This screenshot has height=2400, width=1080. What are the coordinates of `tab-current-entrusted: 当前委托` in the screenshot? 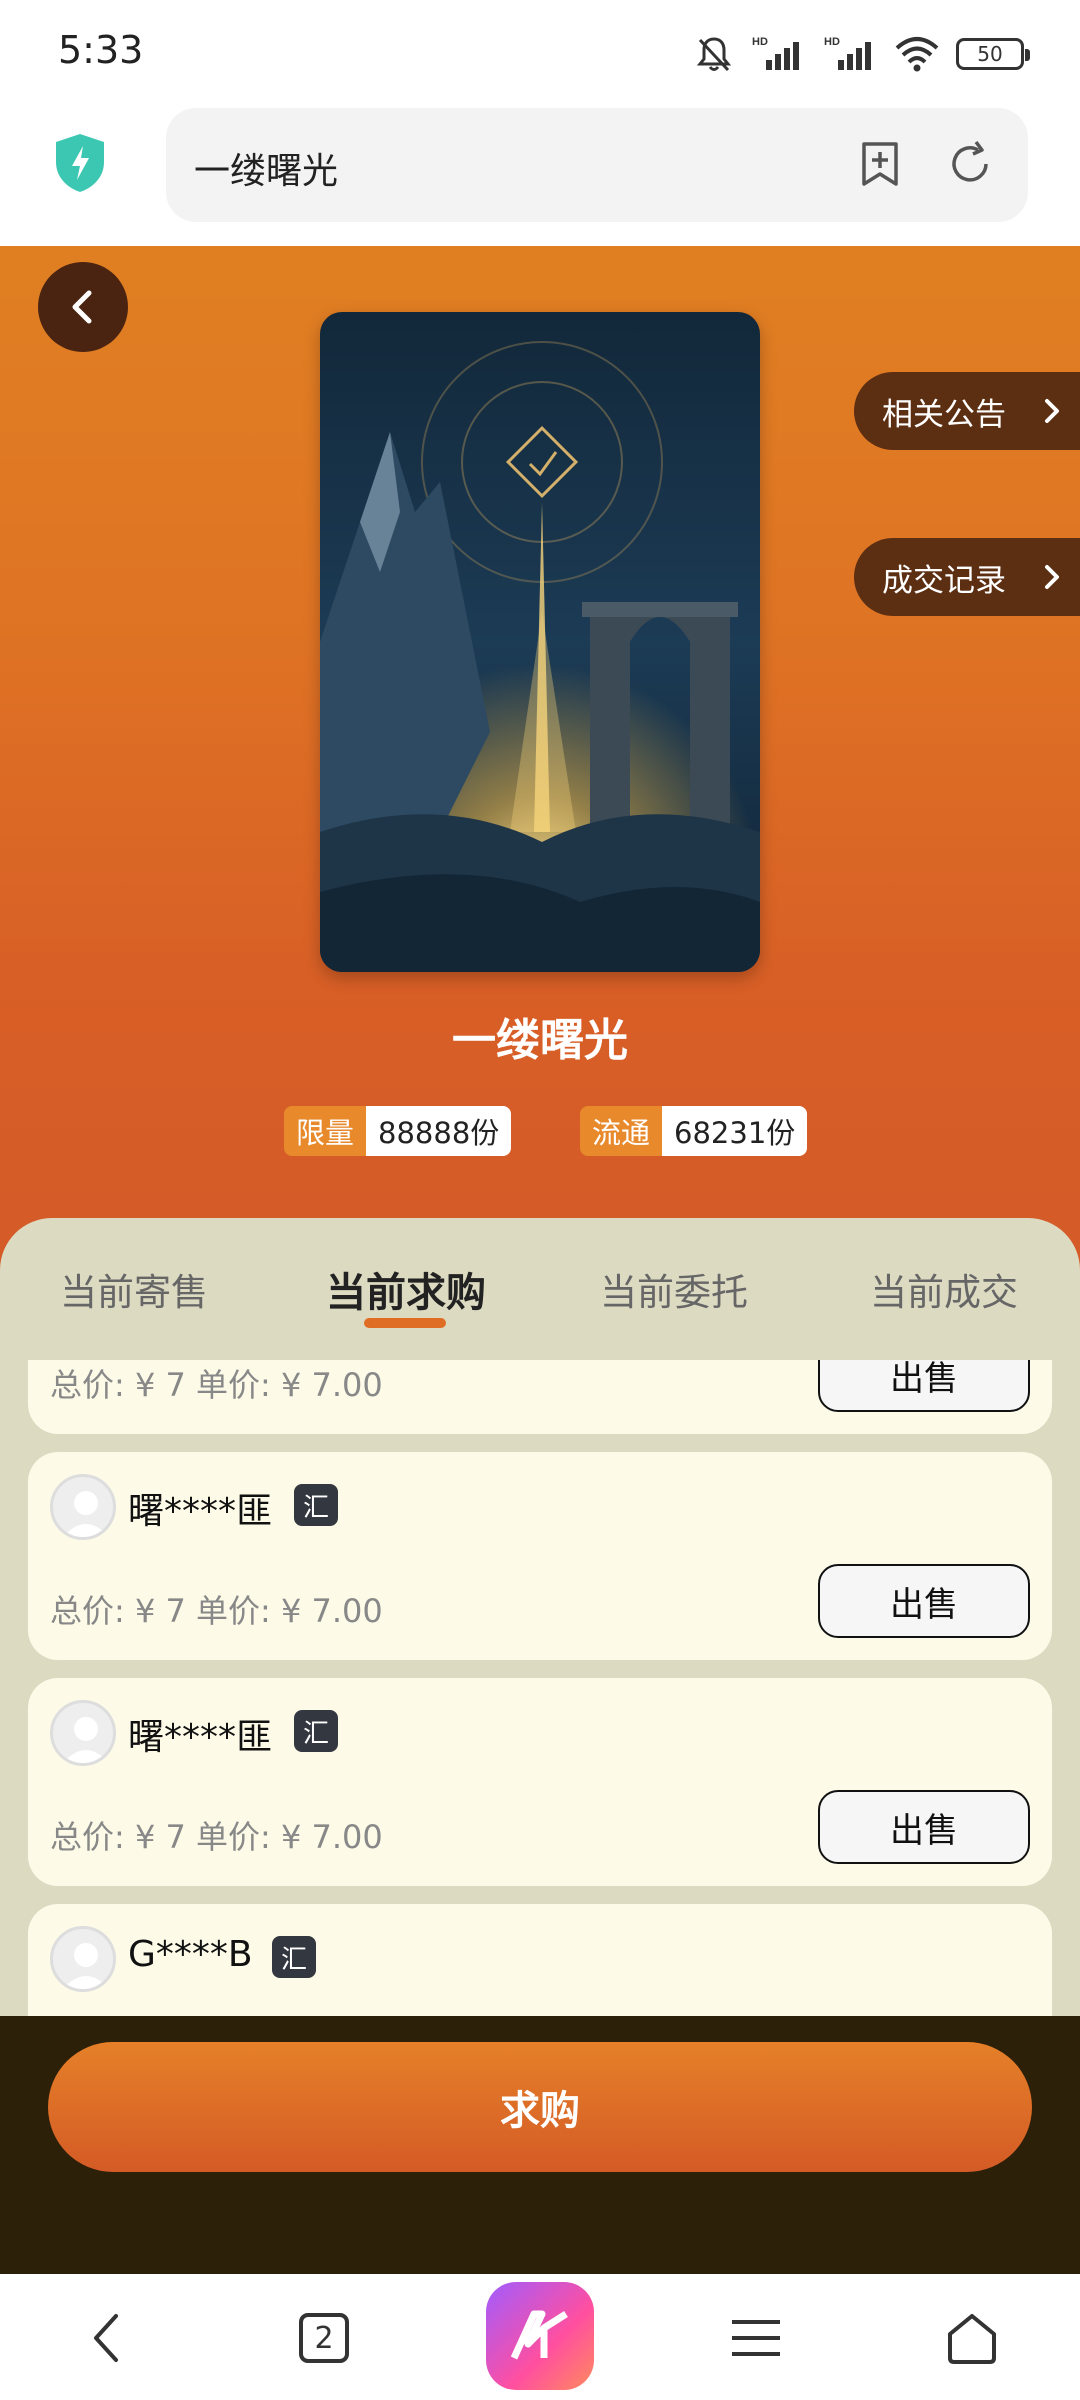 It's located at (674, 1289).